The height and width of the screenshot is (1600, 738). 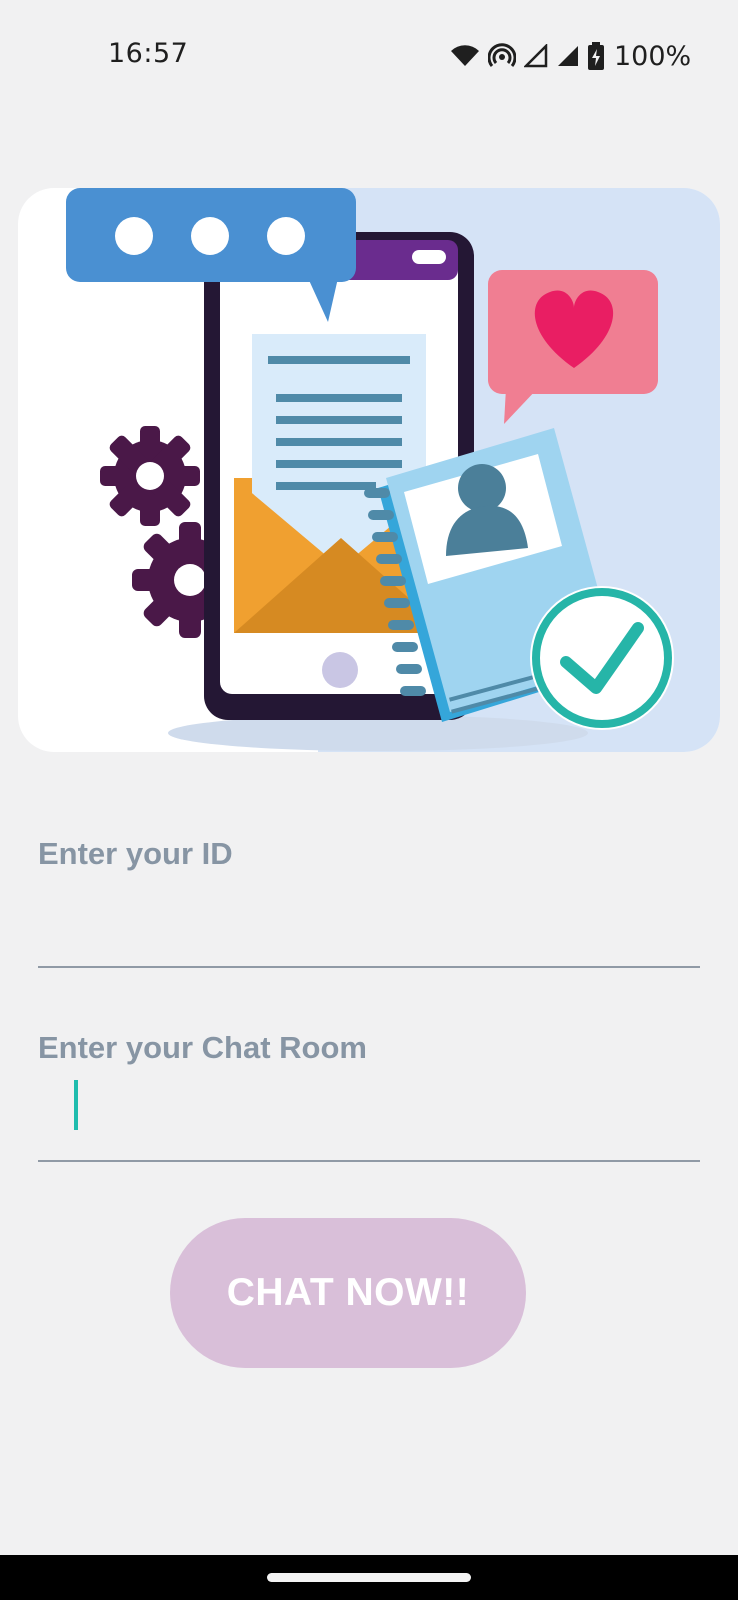 What do you see at coordinates (369, 938) in the screenshot?
I see `id-input` at bounding box center [369, 938].